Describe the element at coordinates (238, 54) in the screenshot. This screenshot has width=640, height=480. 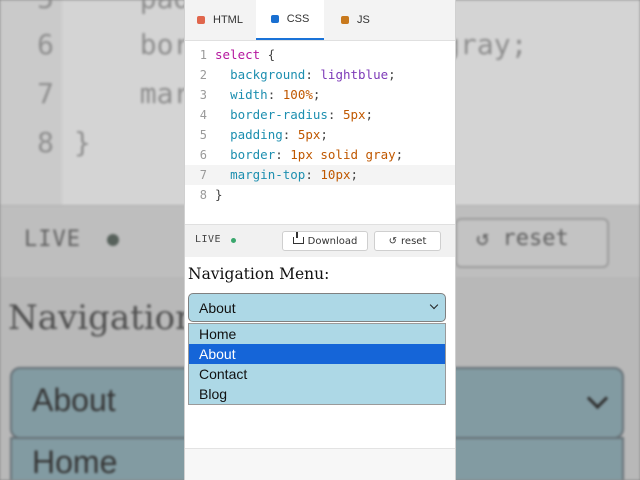
I see `css-selector: select` at that location.